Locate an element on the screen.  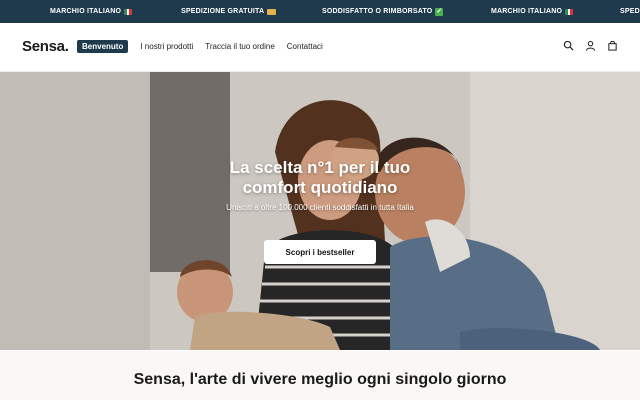
check-icon: ✓ is located at coordinates (439, 11).